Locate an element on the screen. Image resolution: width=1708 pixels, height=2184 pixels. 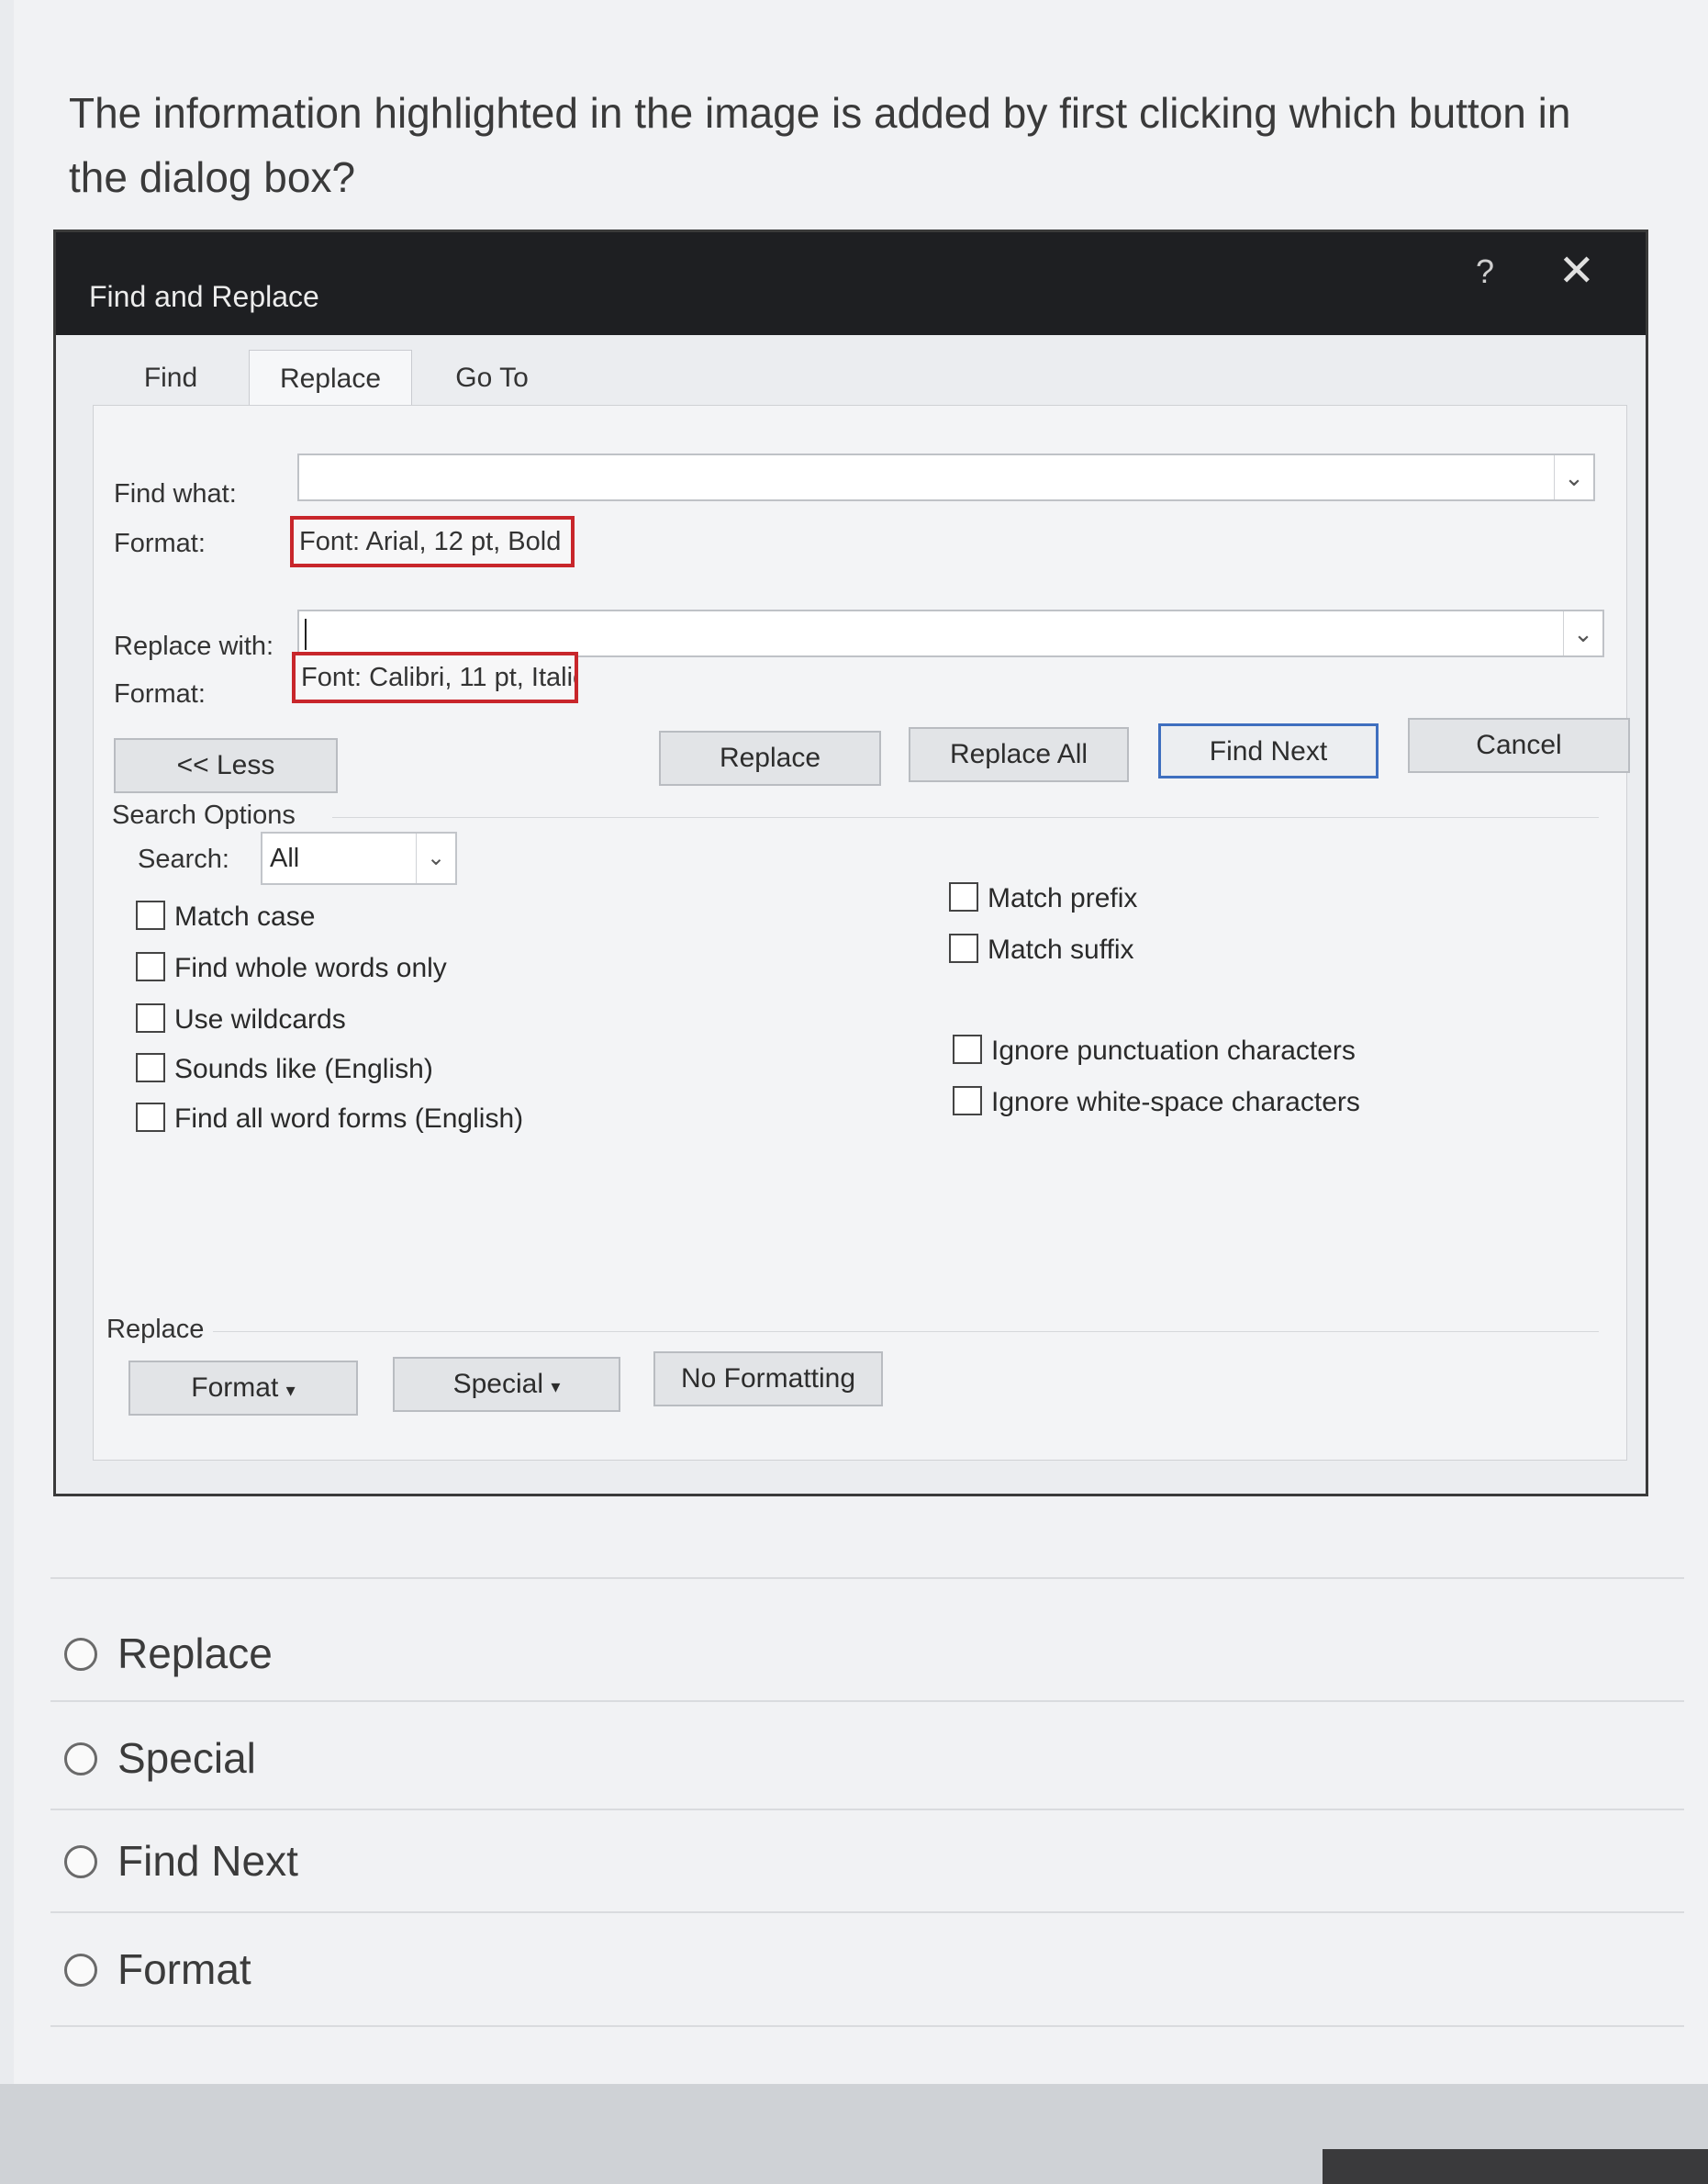
ignore-punctuation-checkbox: Ignore punctuation characters is located at coordinates (1154, 1050).